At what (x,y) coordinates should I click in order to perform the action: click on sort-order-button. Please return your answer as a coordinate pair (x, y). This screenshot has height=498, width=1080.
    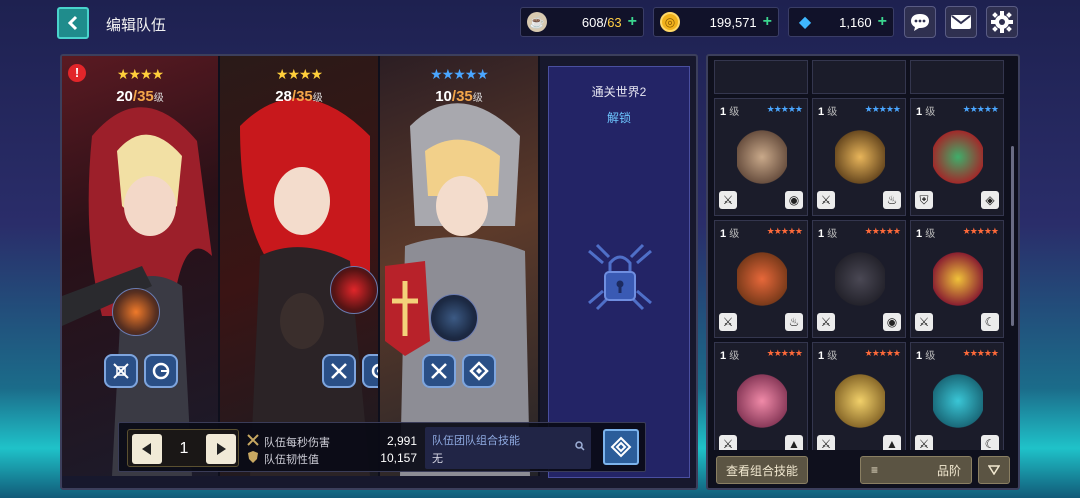
    Looking at the image, I should click on (994, 470).